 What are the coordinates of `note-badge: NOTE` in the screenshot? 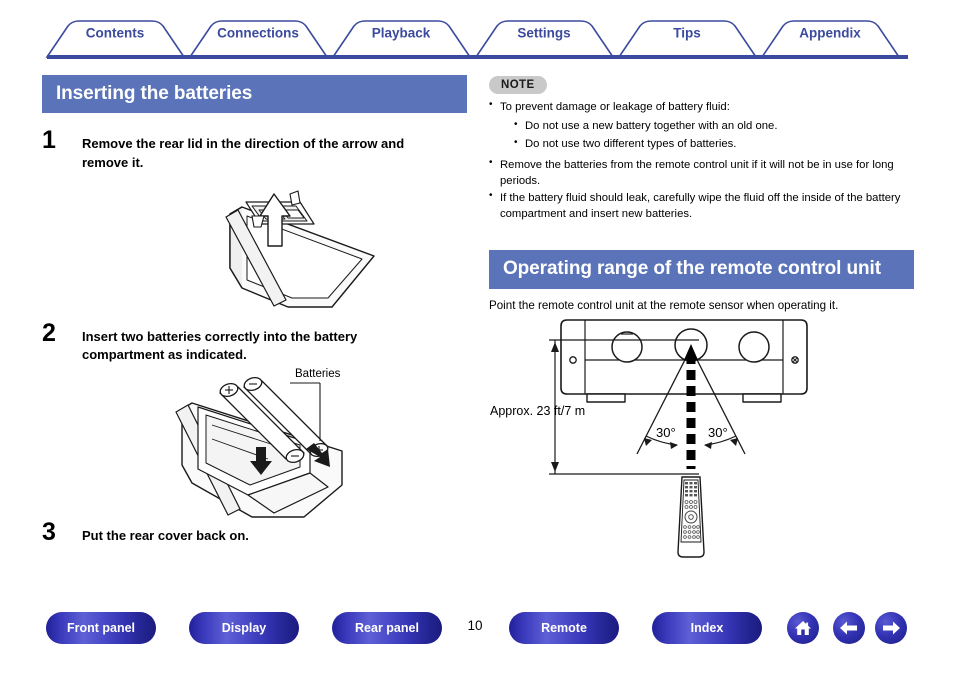 It's located at (518, 85).